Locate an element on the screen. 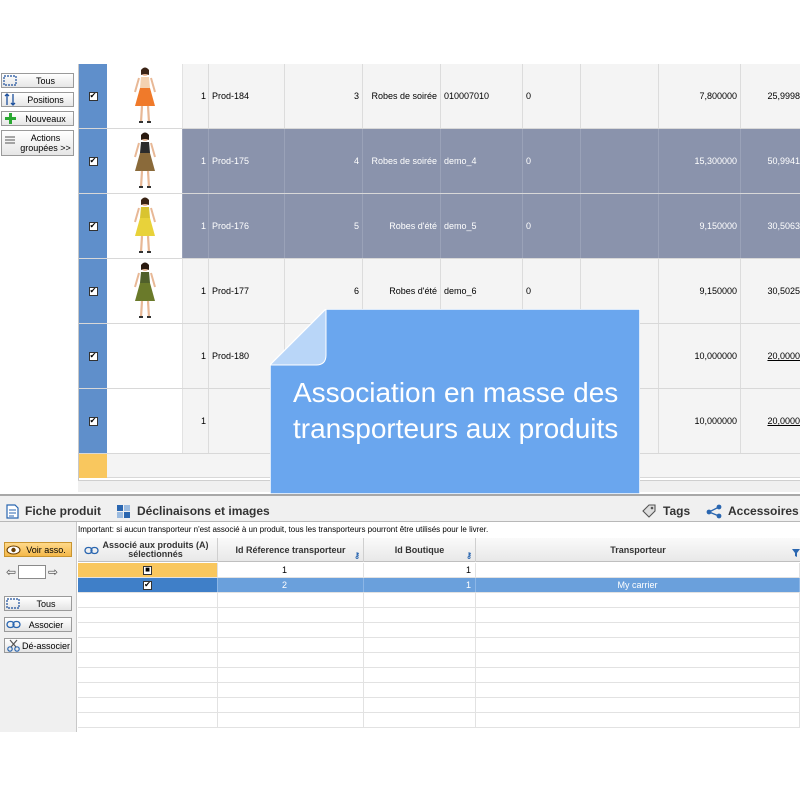 Image resolution: width=800 pixels, height=800 pixels. select-all-button: Tous is located at coordinates (37, 80).